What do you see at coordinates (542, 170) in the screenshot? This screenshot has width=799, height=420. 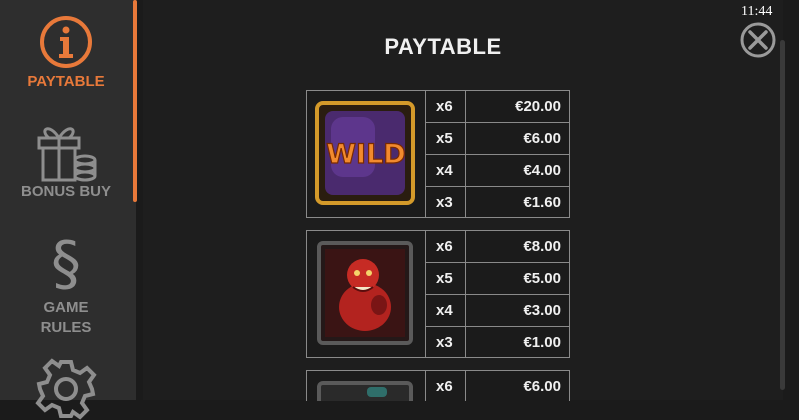 I see `payout-amount: €4.00` at bounding box center [542, 170].